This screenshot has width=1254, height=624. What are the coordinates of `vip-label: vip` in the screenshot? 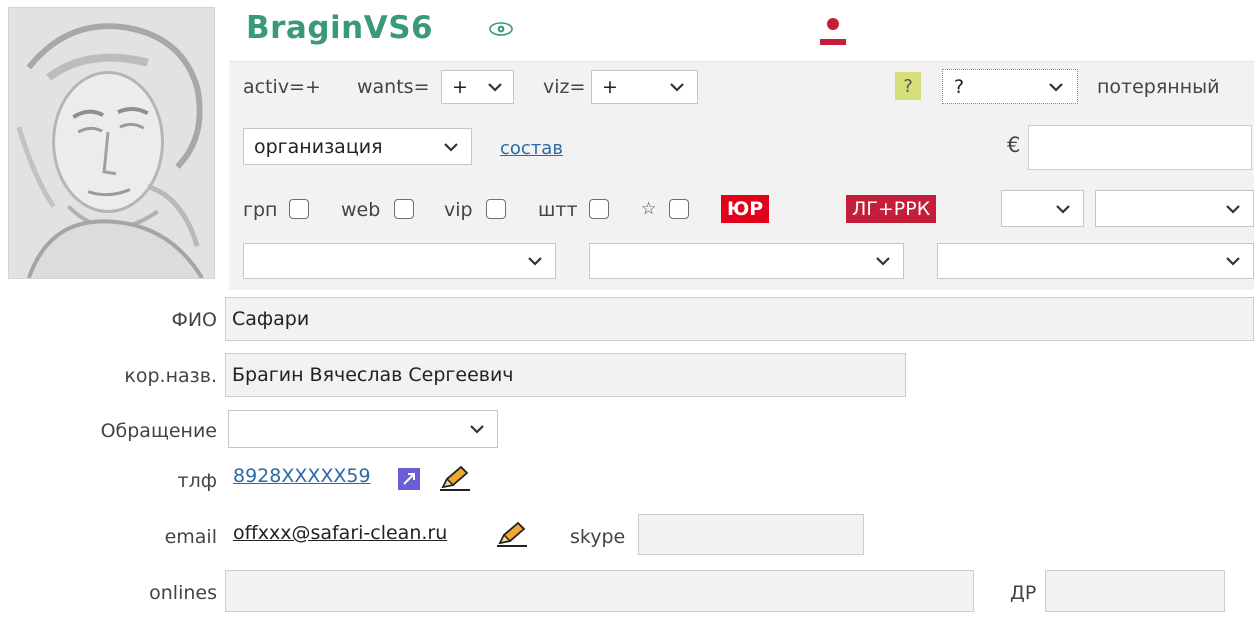 It's located at (458, 210).